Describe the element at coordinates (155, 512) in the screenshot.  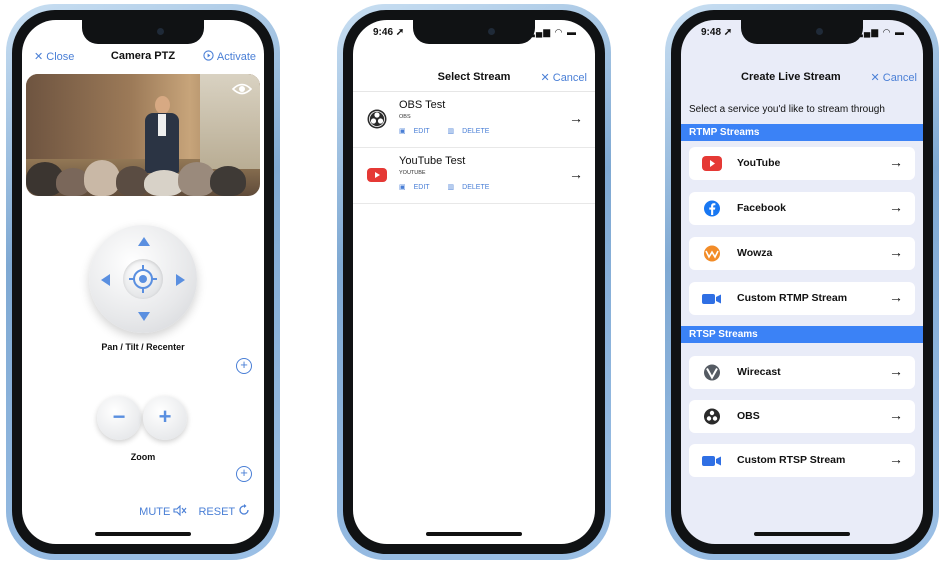
I see `mute-label: MUTE` at that location.